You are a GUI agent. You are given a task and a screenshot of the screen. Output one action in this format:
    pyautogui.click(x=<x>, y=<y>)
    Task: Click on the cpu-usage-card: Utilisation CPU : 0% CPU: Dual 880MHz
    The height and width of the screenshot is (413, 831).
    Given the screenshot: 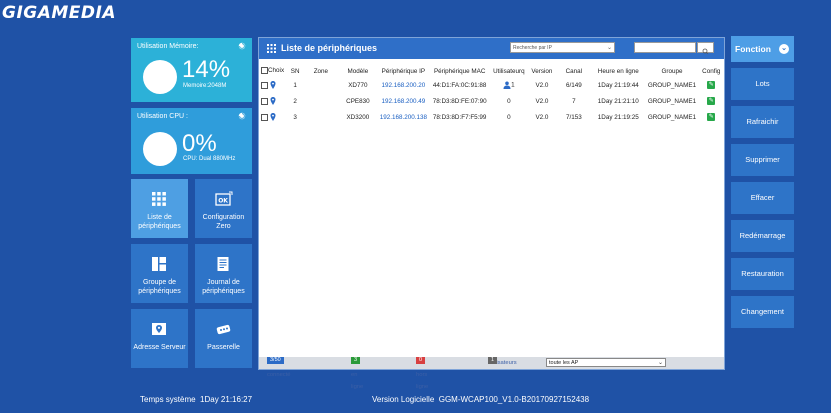 What is the action you would take?
    pyautogui.click(x=191, y=141)
    